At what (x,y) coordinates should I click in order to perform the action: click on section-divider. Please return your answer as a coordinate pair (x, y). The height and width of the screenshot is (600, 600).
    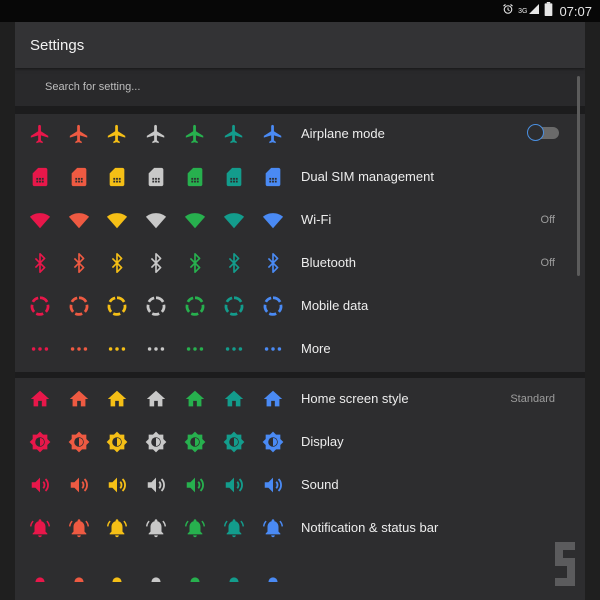
    Looking at the image, I should click on (300, 375).